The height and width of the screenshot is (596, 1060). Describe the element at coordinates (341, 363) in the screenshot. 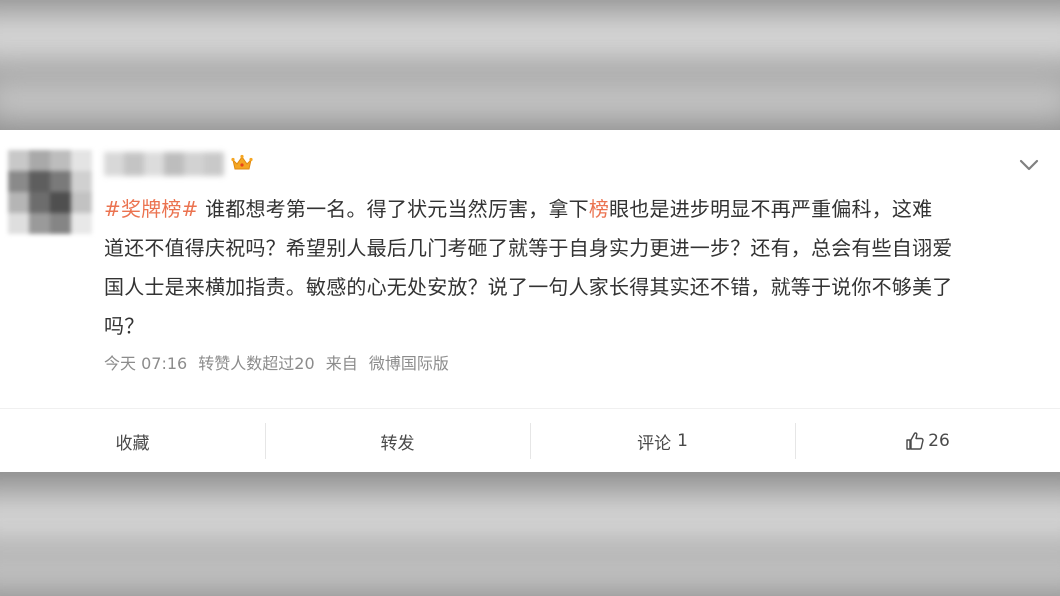

I see `source-prefix: 来自` at that location.